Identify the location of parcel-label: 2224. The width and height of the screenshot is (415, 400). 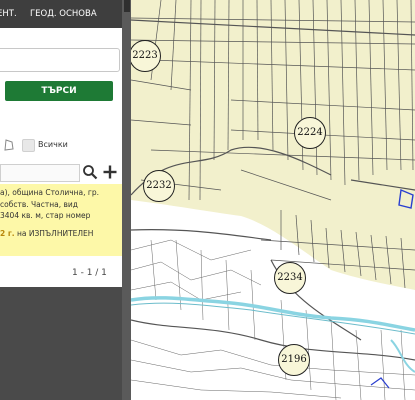
(310, 133).